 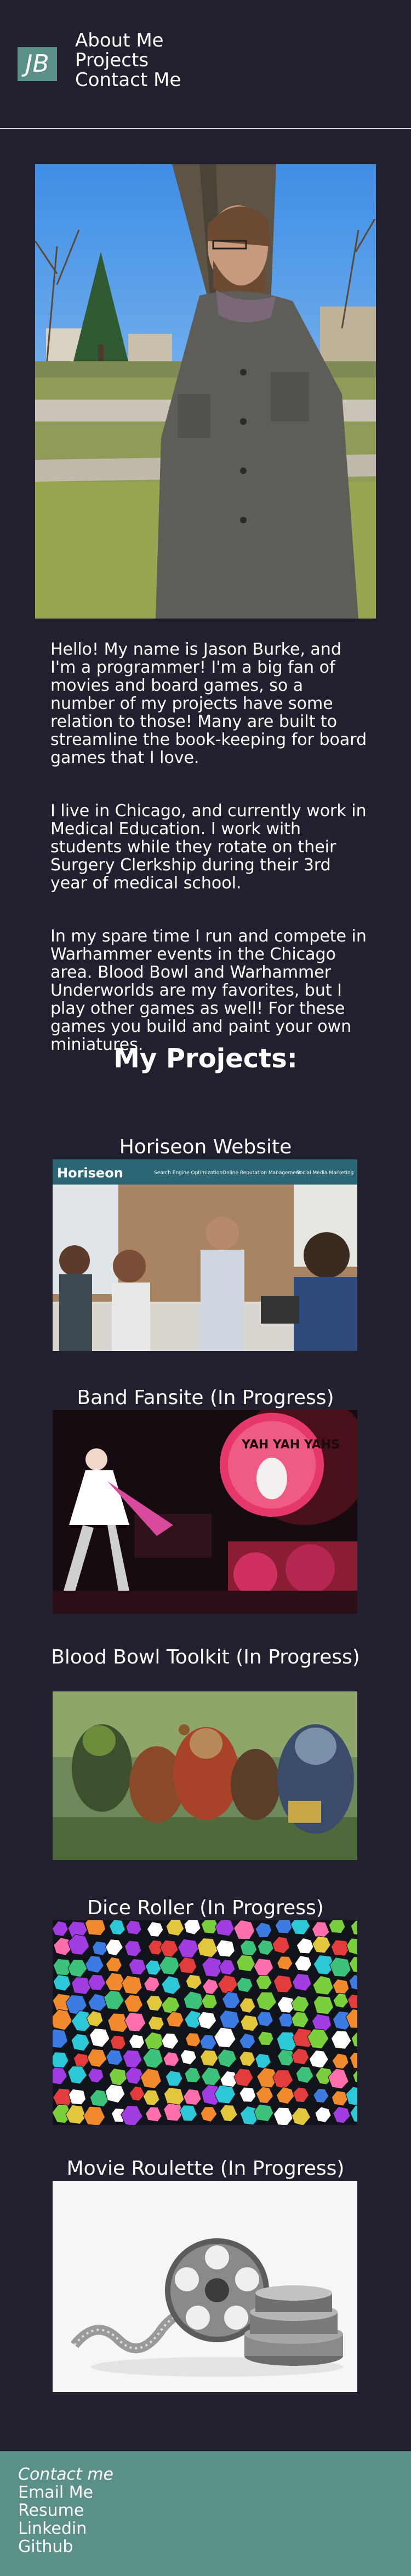 I want to click on project-image-band-fansite: YAH YAH YAHS, so click(x=205, y=1512).